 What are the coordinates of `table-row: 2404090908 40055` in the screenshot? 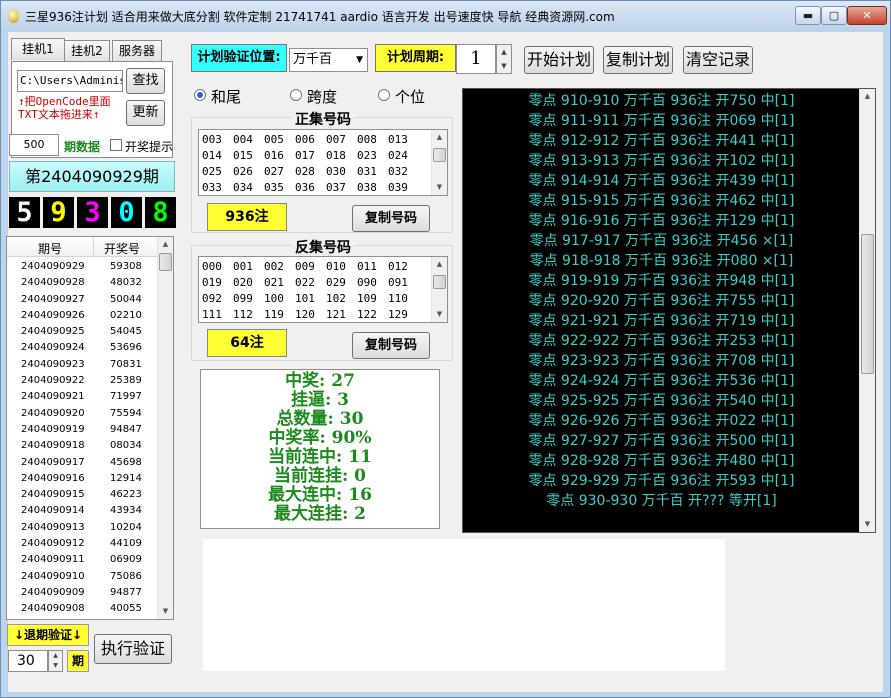 It's located at (82, 609).